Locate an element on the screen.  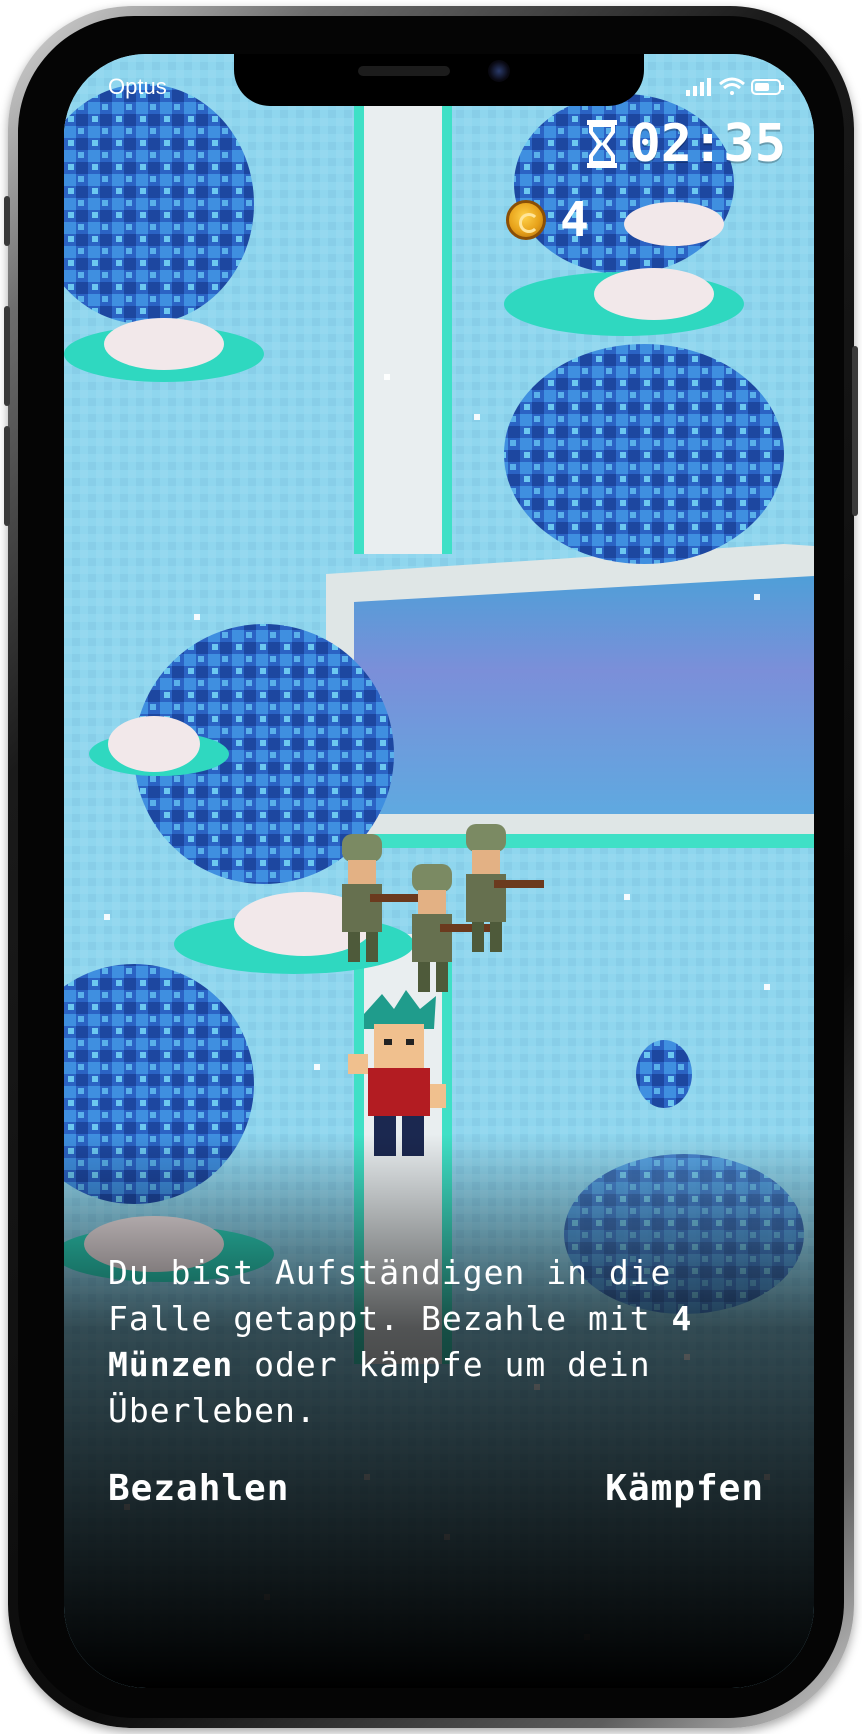
status-icons is located at coordinates (736, 87).